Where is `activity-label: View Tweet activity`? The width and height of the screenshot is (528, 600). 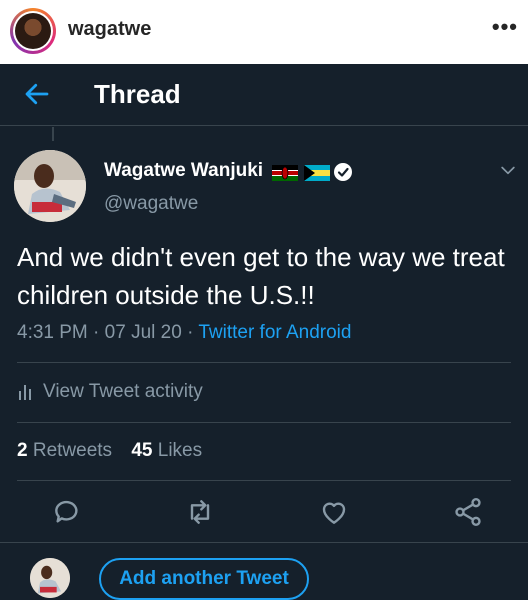 activity-label: View Tweet activity is located at coordinates (123, 391).